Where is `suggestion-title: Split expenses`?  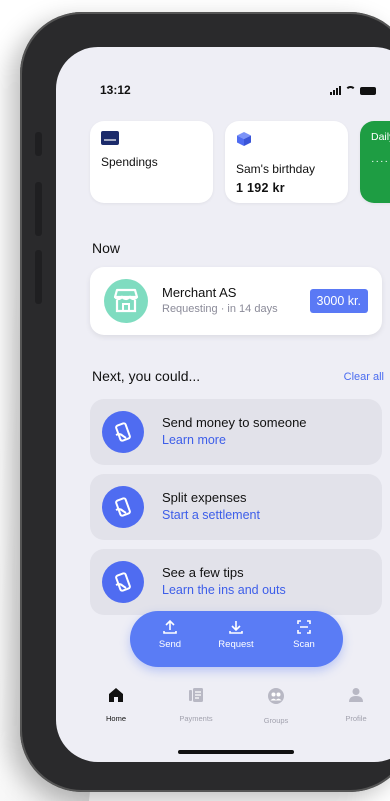 suggestion-title: Split expenses is located at coordinates (204, 497).